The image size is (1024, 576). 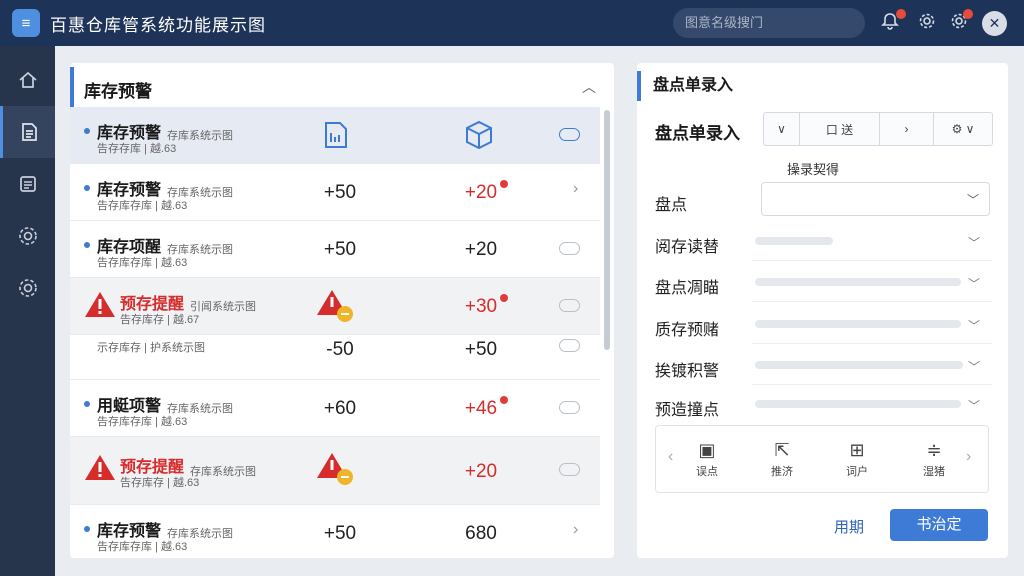 I want to click on box-icon, so click(x=479, y=135).